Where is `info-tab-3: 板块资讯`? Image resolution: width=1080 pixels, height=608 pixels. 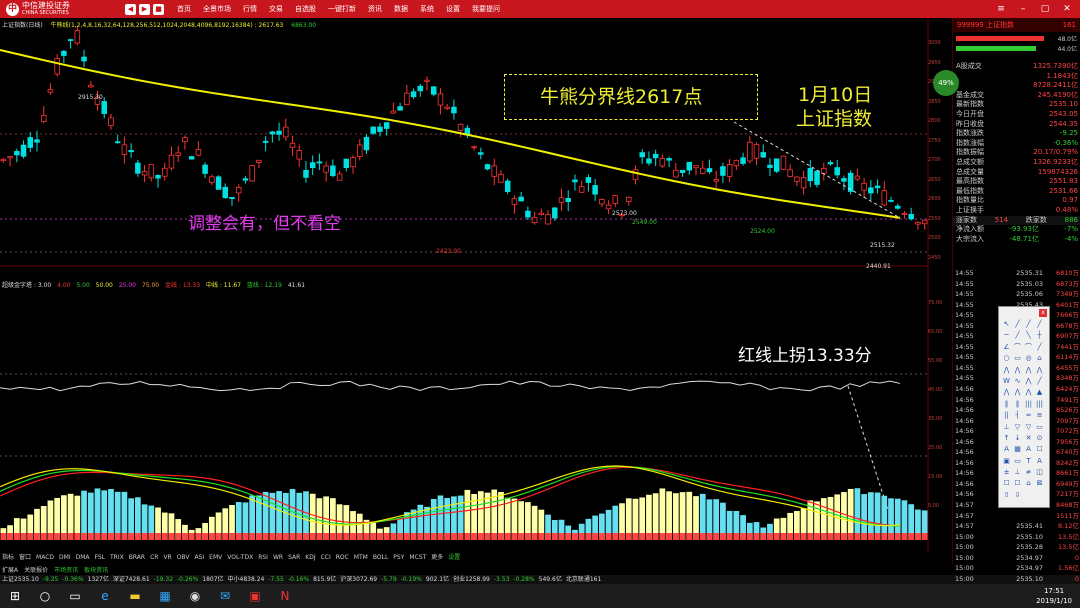
info-tab-3: 板块资讯 is located at coordinates (96, 570).